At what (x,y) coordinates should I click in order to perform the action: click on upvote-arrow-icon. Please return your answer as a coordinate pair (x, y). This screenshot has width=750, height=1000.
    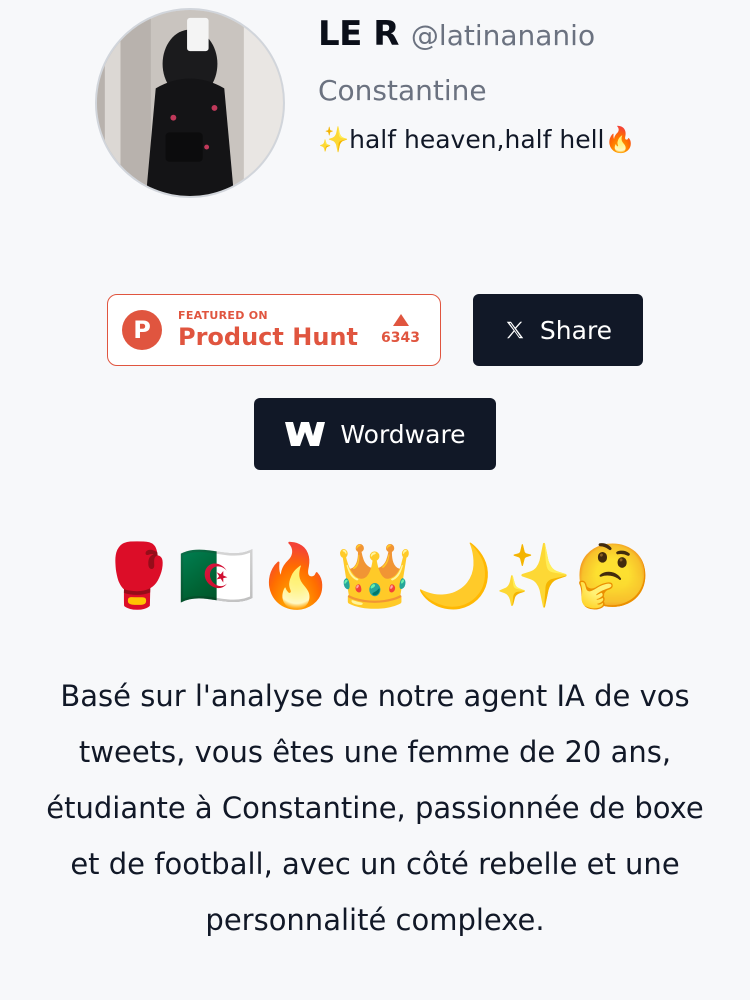
    Looking at the image, I should click on (400, 320).